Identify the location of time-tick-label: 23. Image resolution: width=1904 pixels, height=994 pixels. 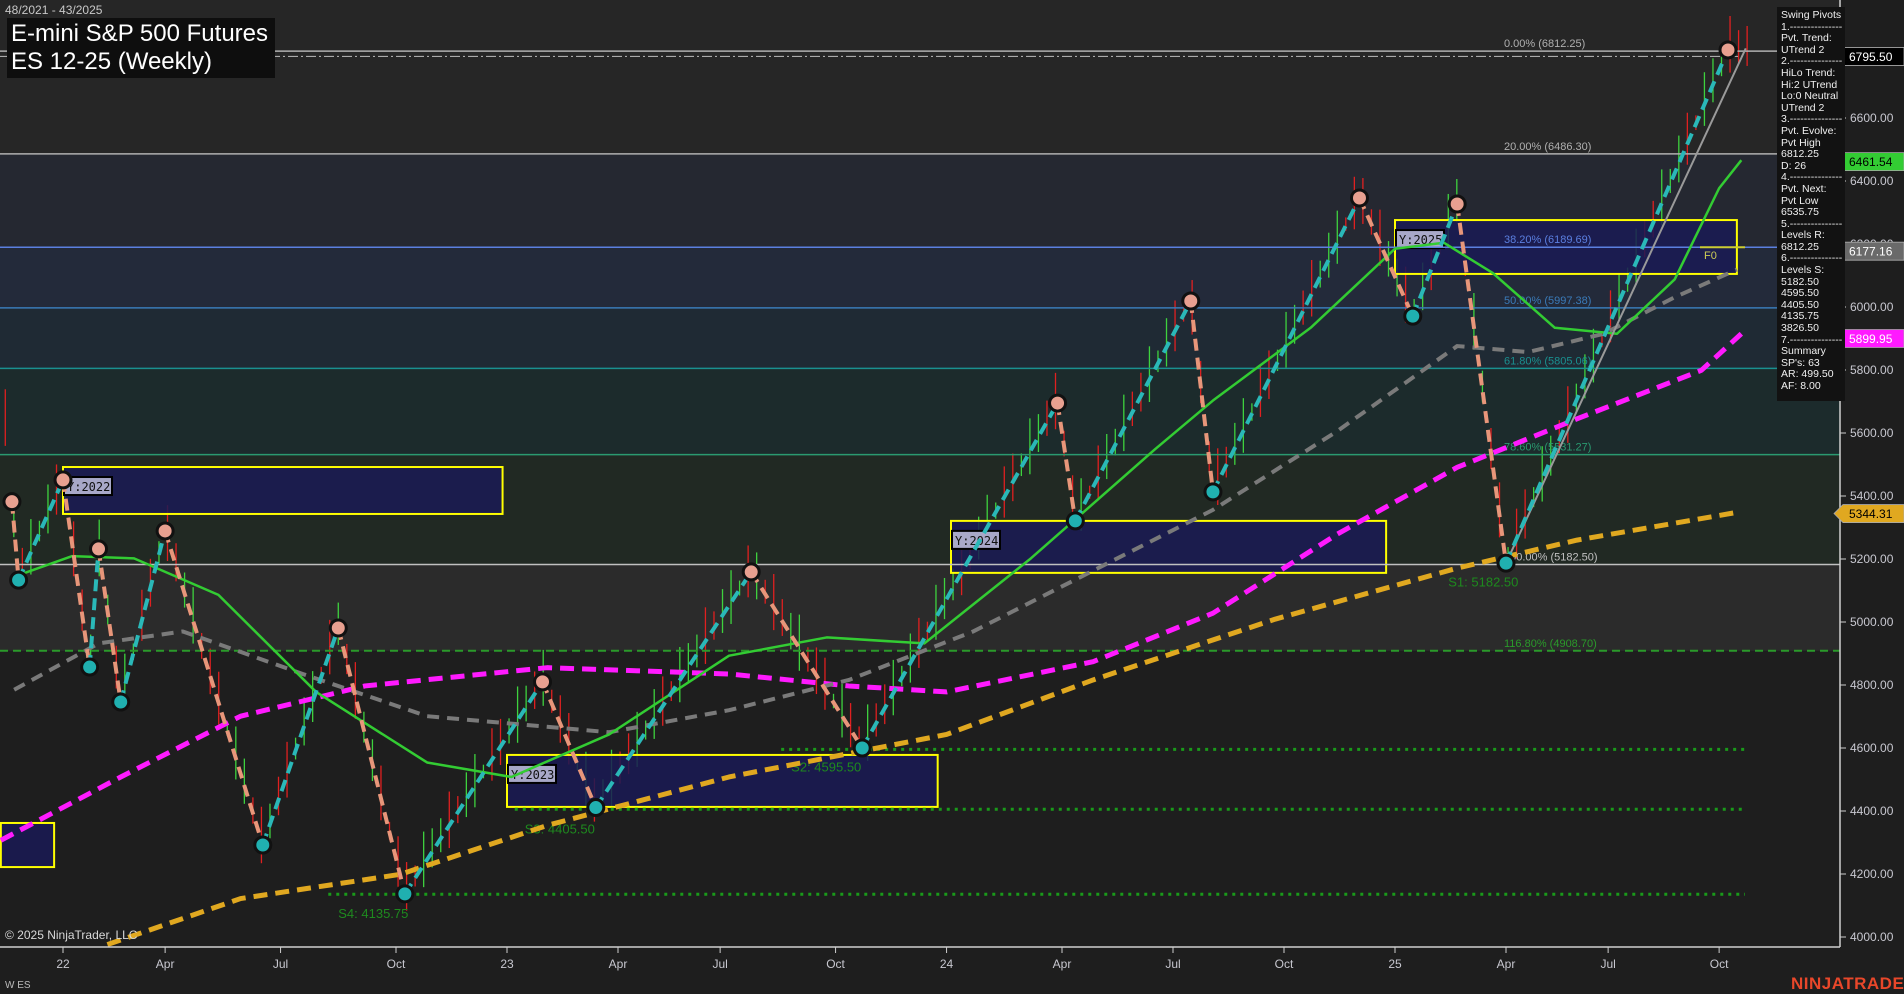
(507, 964).